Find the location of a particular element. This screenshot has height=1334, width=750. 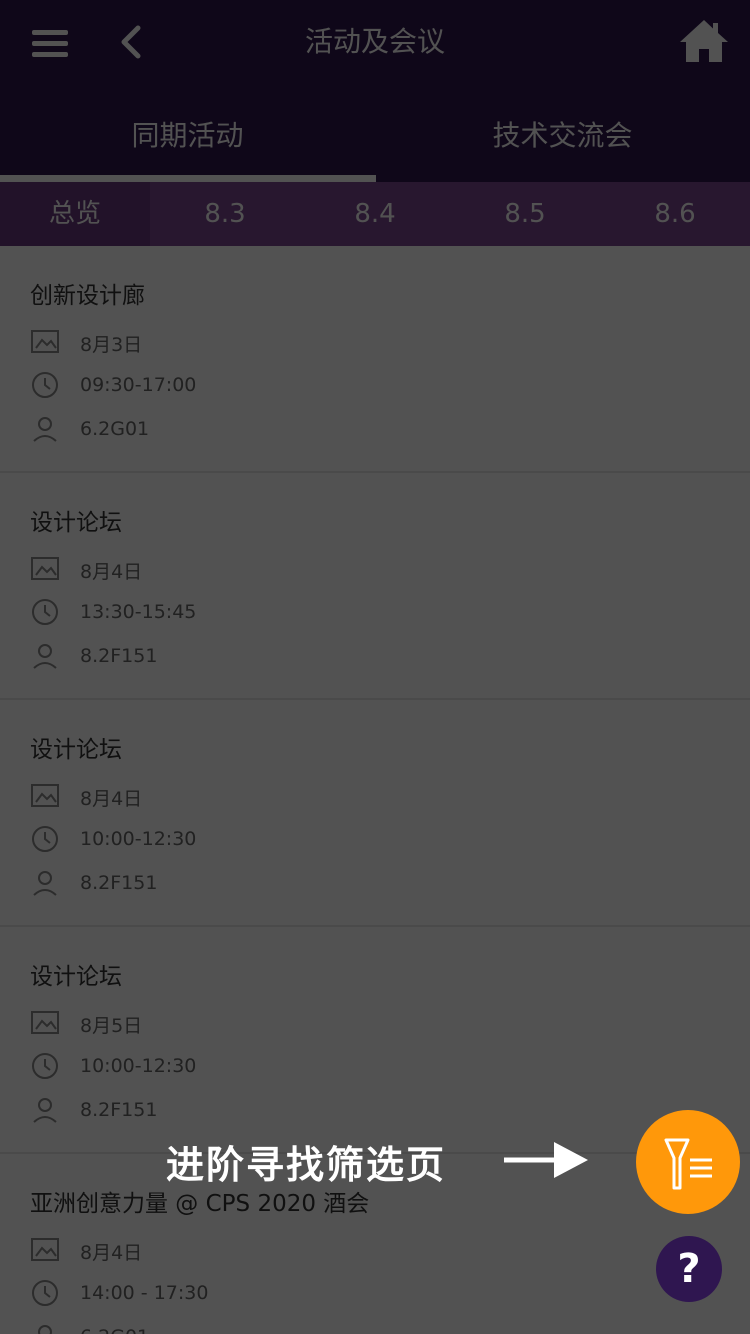

event-time: 14:00 - 17:30 is located at coordinates (144, 1293).